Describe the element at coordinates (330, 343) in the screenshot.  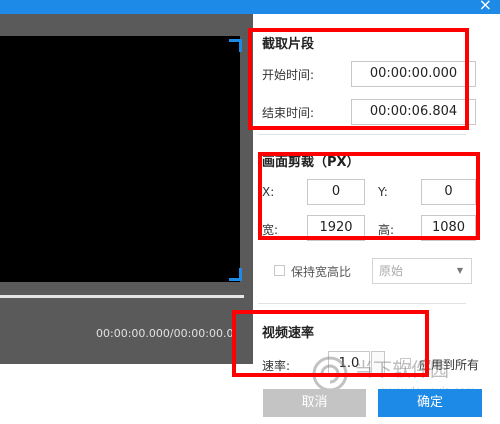
I see `highlight-box-speed` at that location.